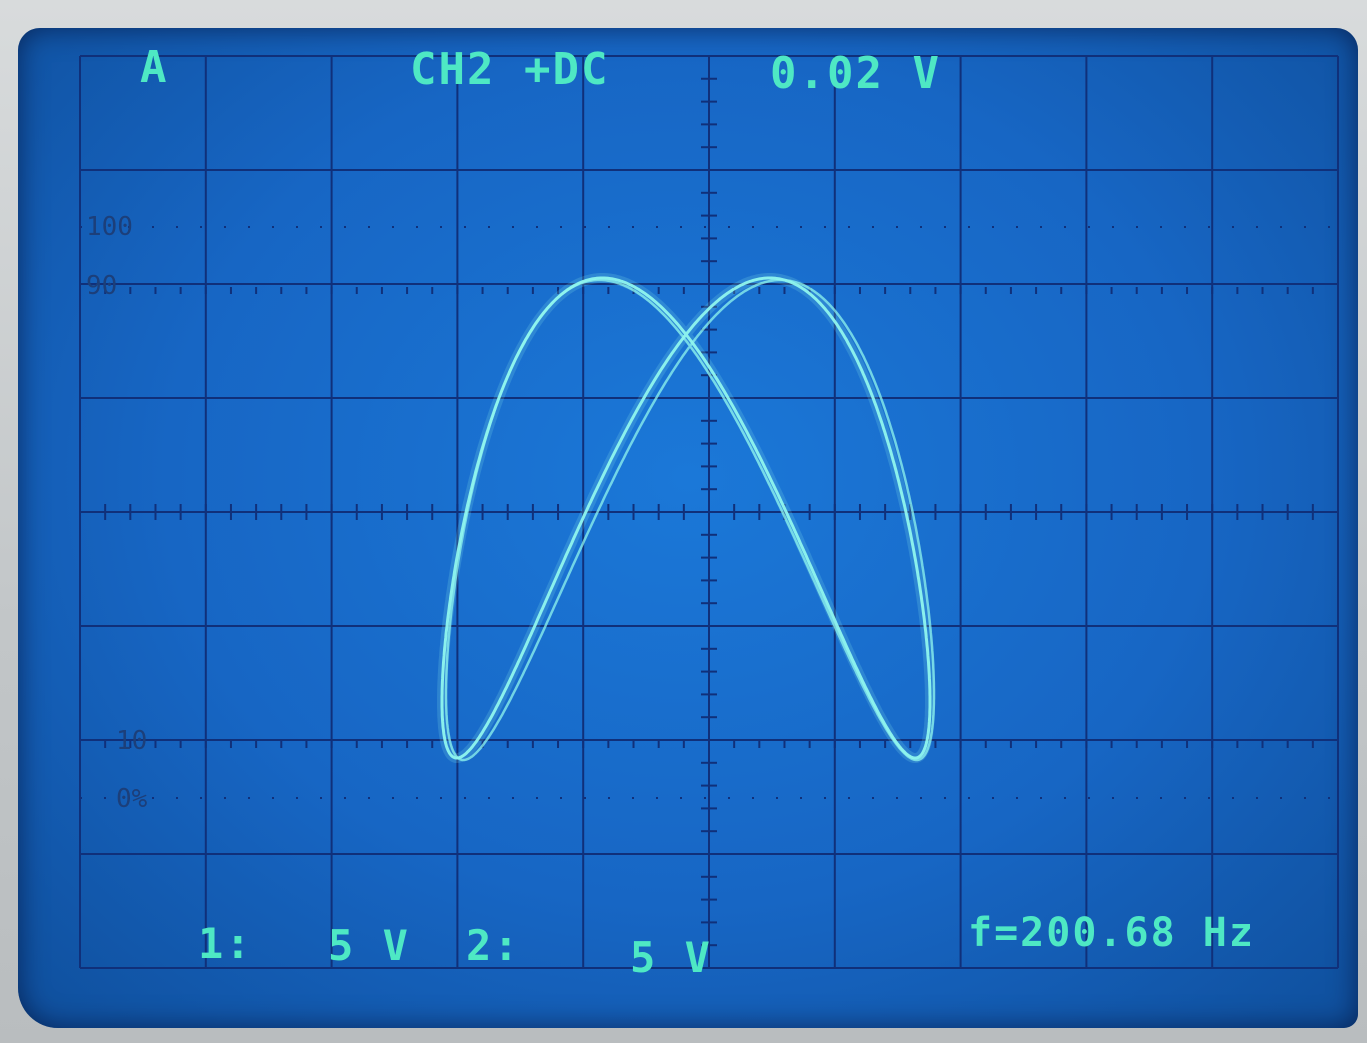 The image size is (1367, 1043). Describe the element at coordinates (369, 945) in the screenshot. I see `ch1-scale-readout: 5 V` at that location.